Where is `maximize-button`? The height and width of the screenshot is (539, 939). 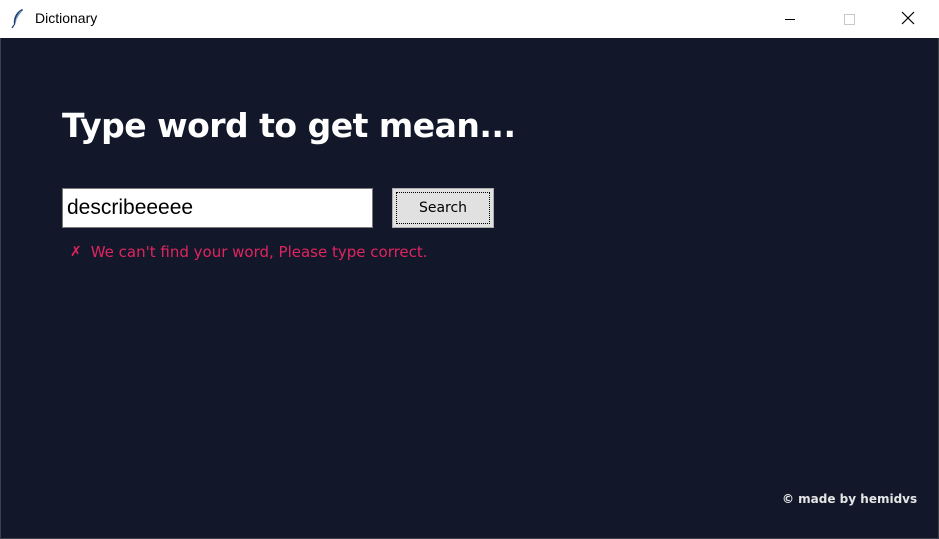
maximize-button is located at coordinates (849, 19).